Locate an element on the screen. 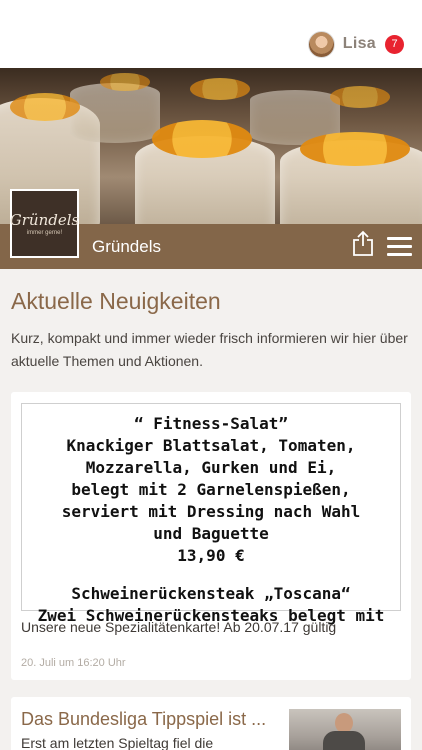  page-title: Aktuelle Neuigkeiten is located at coordinates (116, 301).